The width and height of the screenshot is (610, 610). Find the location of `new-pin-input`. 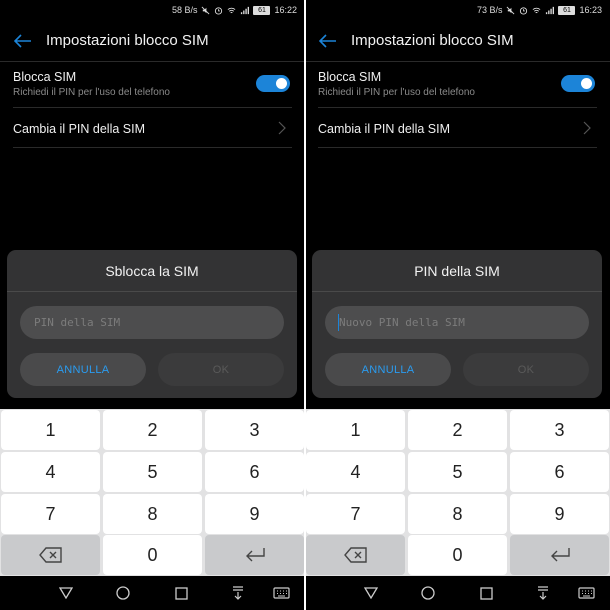

new-pin-input is located at coordinates (457, 322).